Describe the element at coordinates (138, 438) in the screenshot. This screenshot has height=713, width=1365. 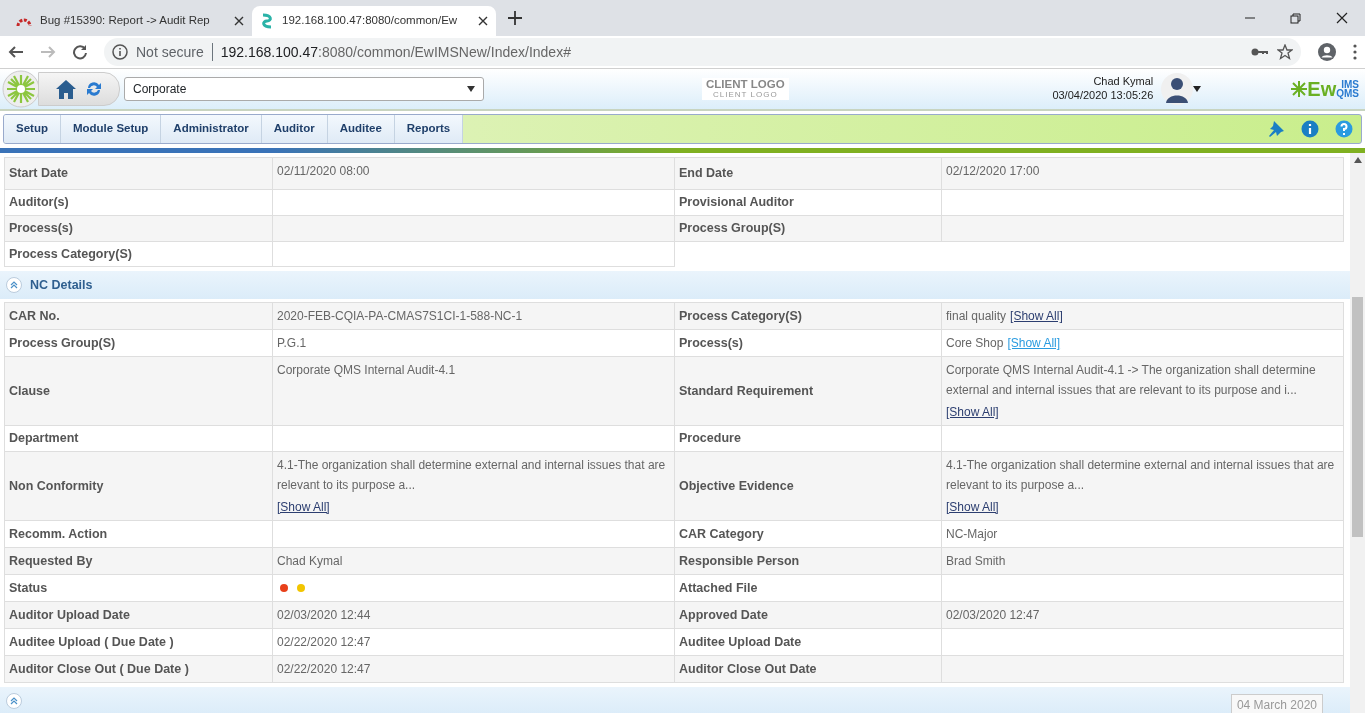
I see `field-label: Department` at that location.